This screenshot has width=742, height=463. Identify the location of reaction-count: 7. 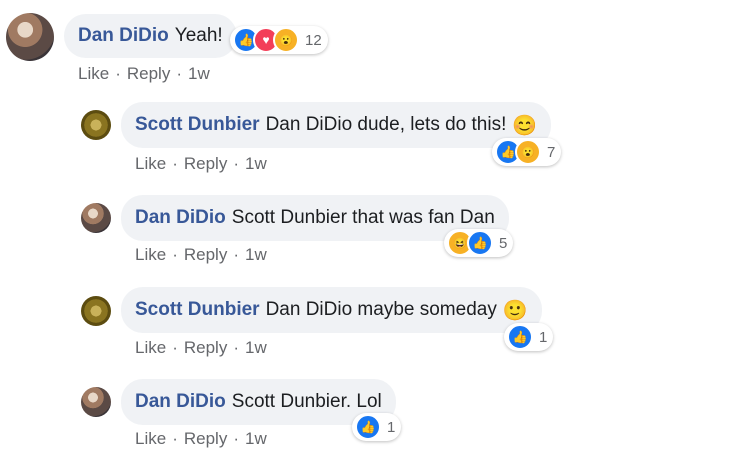
(551, 152).